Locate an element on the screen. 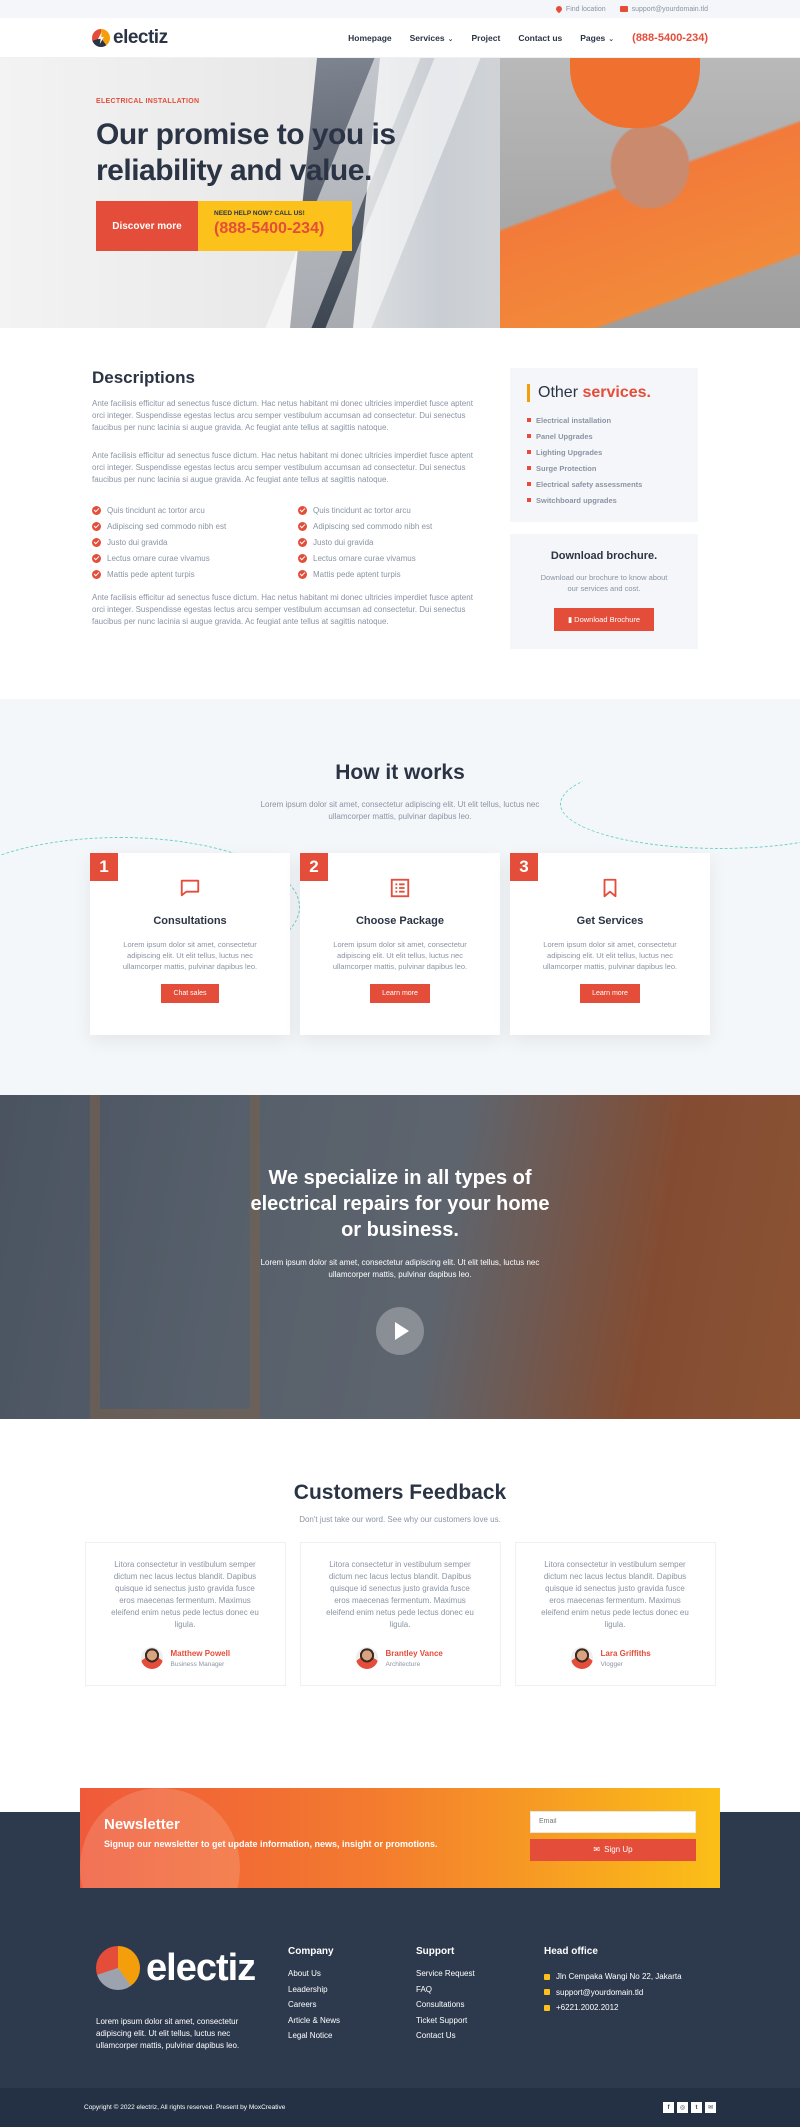 This screenshot has width=800, height=2127. testimonial-role: Vlogger is located at coordinates (611, 1664).